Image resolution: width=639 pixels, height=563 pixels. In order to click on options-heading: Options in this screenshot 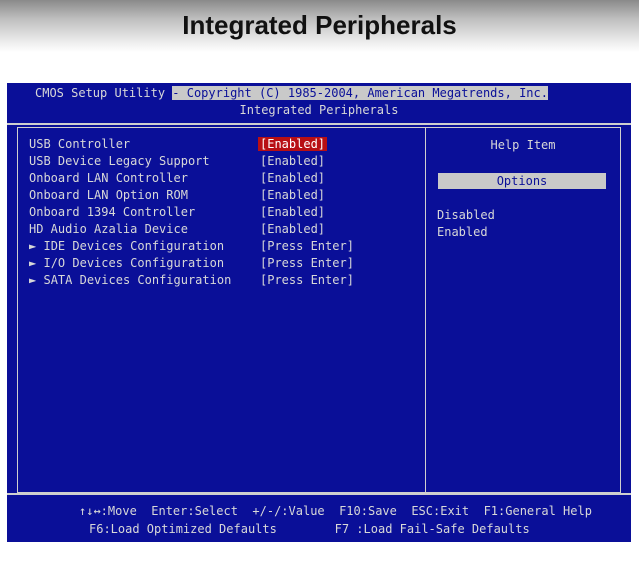, I will do `click(522, 181)`.